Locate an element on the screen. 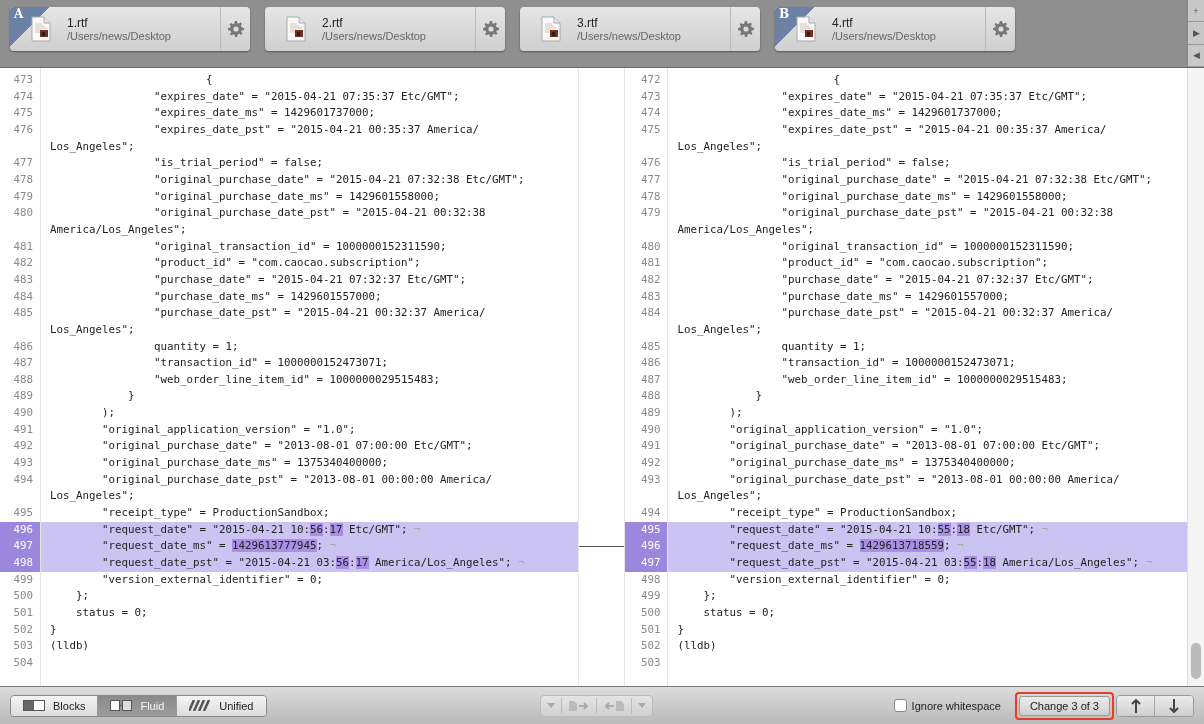 The width and height of the screenshot is (1204, 724). line-number: 492 is located at coordinates (650, 463).